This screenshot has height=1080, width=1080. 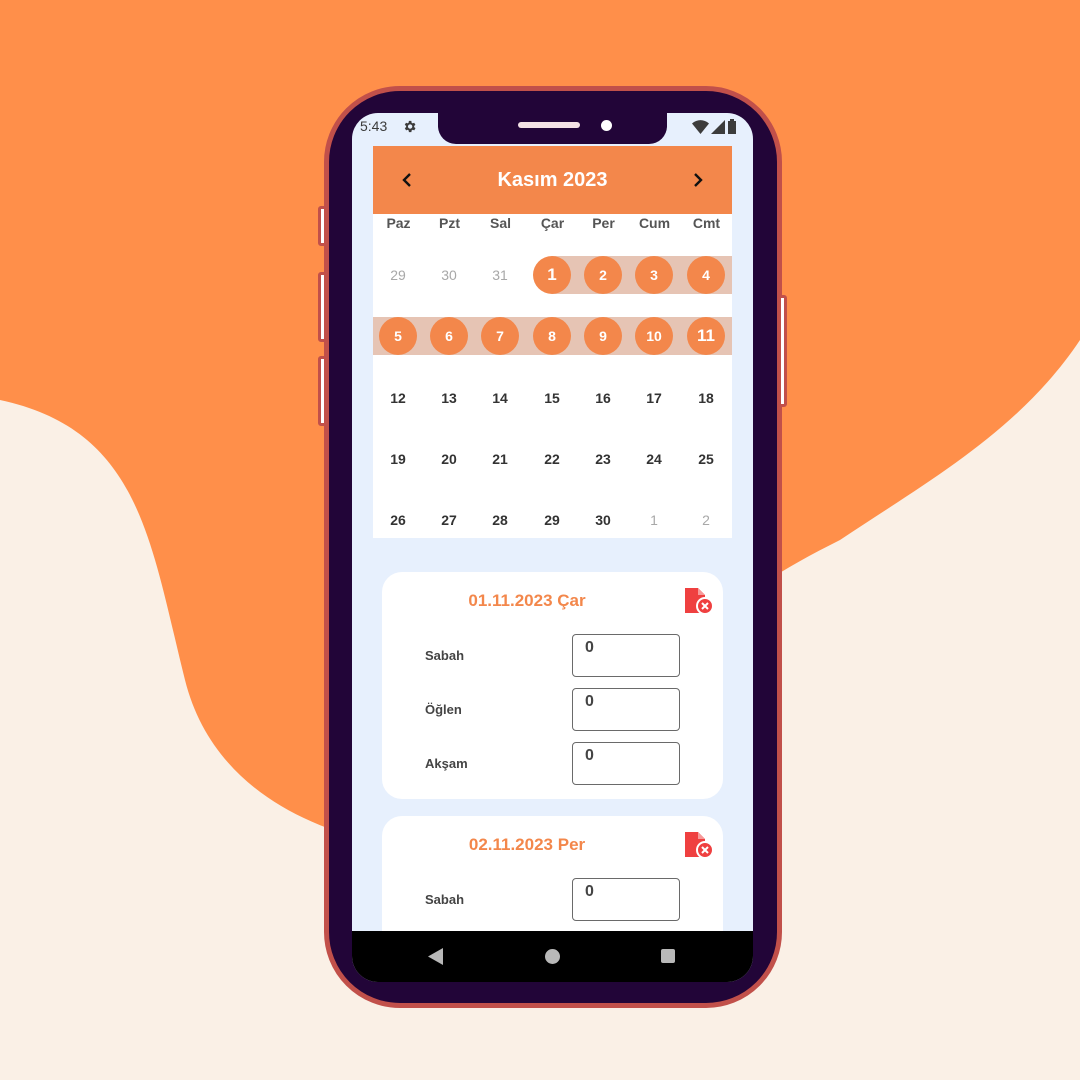 I want to click on calendar-day-selected: 1, so click(x=552, y=275).